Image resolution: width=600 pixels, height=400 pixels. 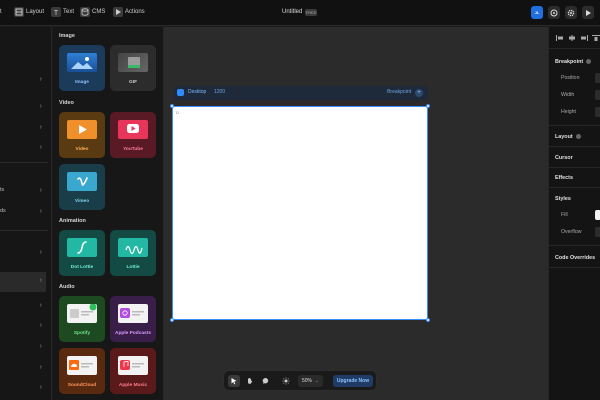 I want to click on section-heading-animation: Animation, so click(x=72, y=221).